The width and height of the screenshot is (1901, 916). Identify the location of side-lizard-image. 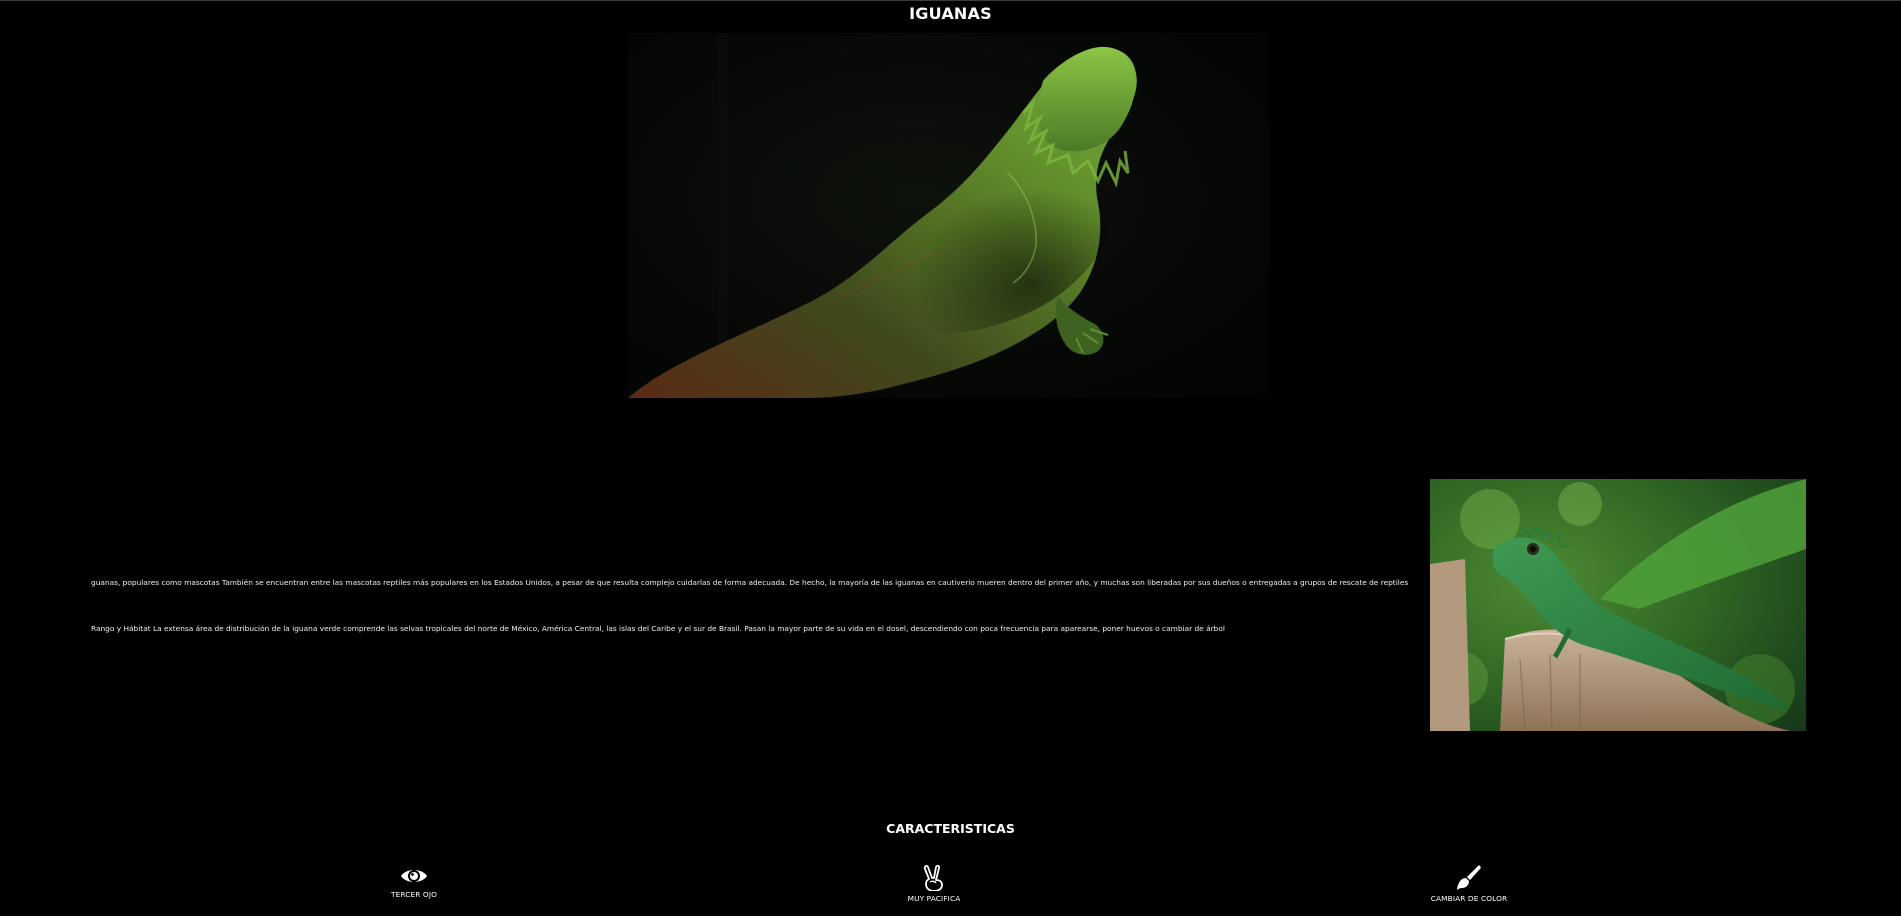
(1618, 605).